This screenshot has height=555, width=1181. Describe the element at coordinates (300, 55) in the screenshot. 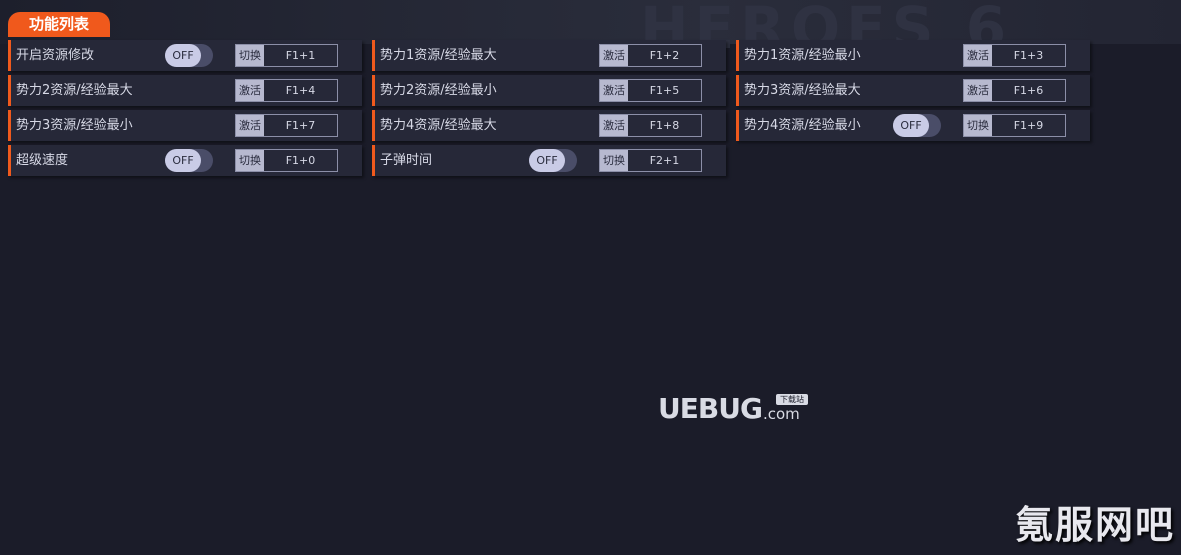

I see `hotkey-binding: F1+1` at that location.